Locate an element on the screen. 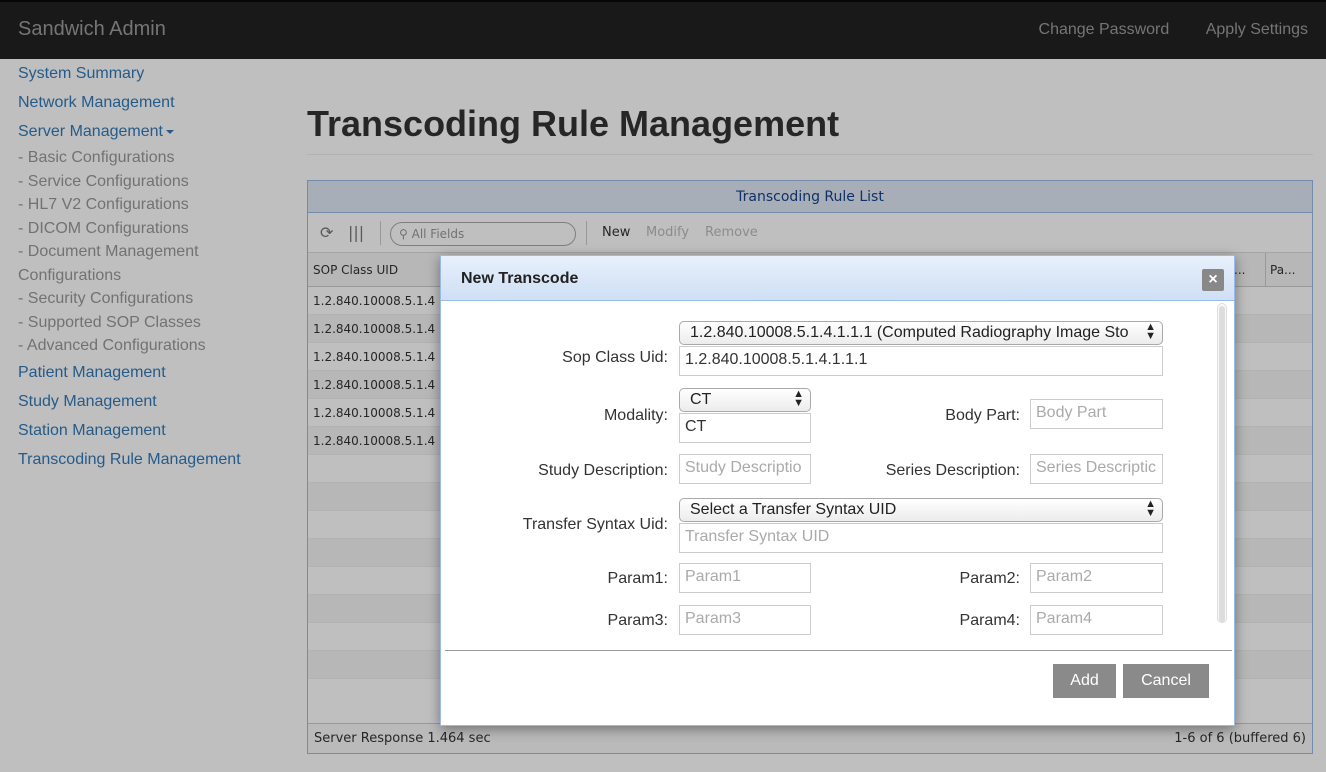  dialog-scrollbar is located at coordinates (1222, 463).